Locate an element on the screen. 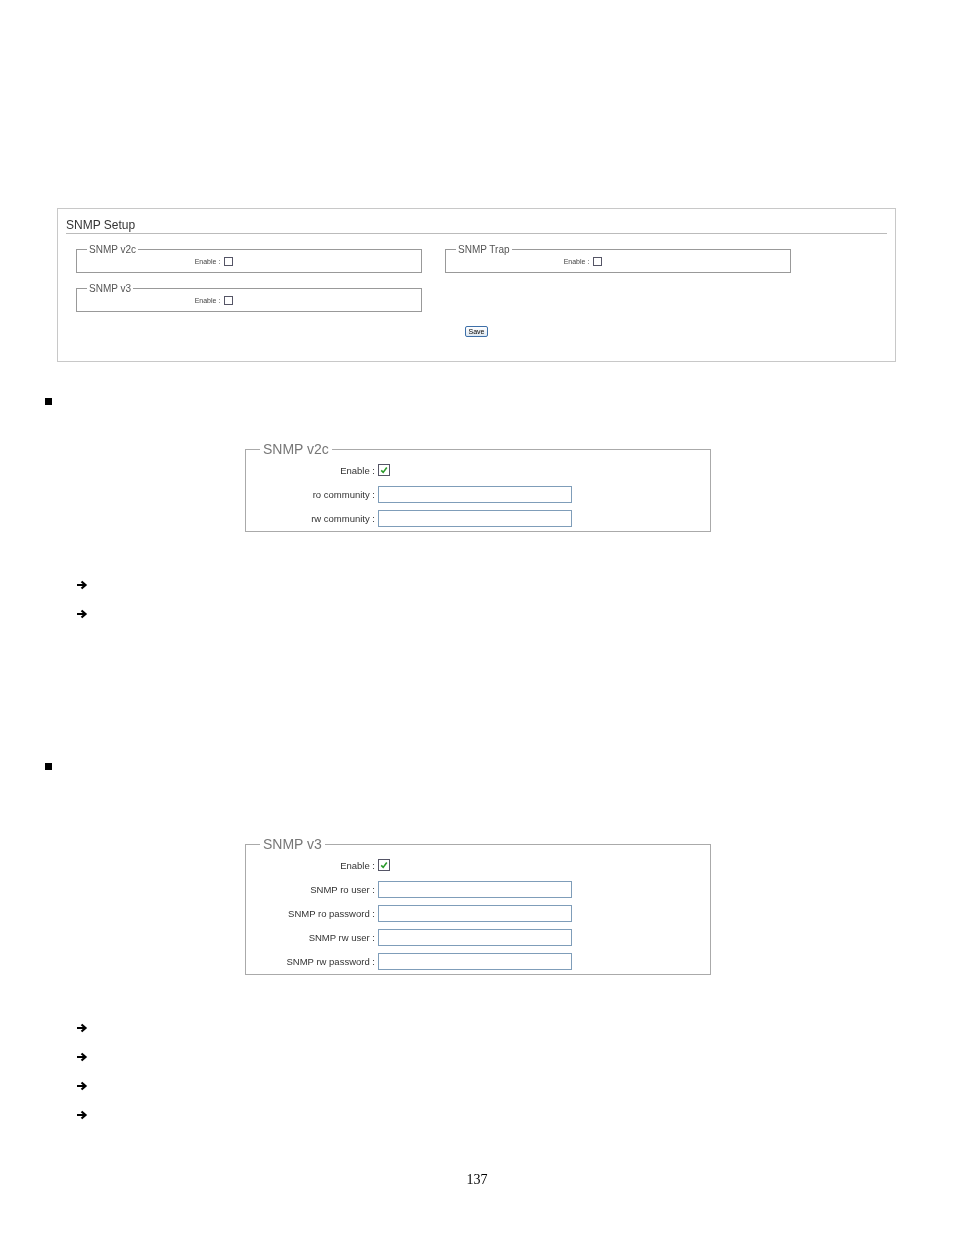 This screenshot has height=1235, width=954. field-label: ro community : is located at coordinates (343, 494).